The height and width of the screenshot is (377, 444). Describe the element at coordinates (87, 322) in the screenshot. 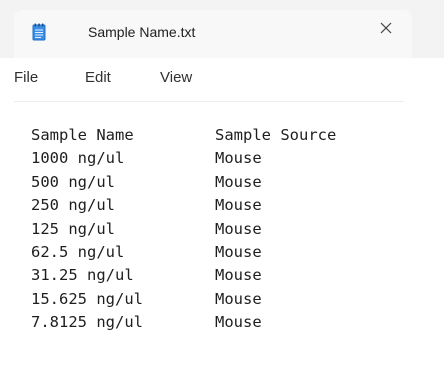

I see `sample-name: 7.8125 ng/ul` at that location.